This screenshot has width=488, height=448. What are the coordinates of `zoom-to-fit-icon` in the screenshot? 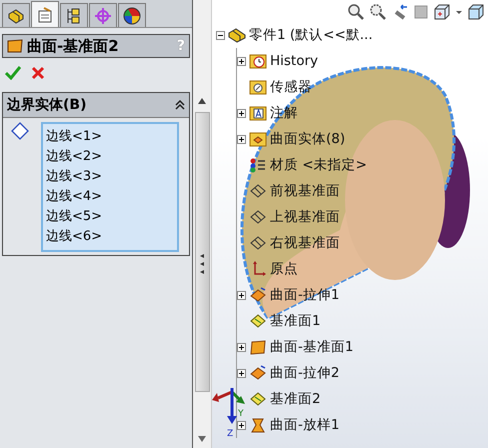 It's located at (356, 12).